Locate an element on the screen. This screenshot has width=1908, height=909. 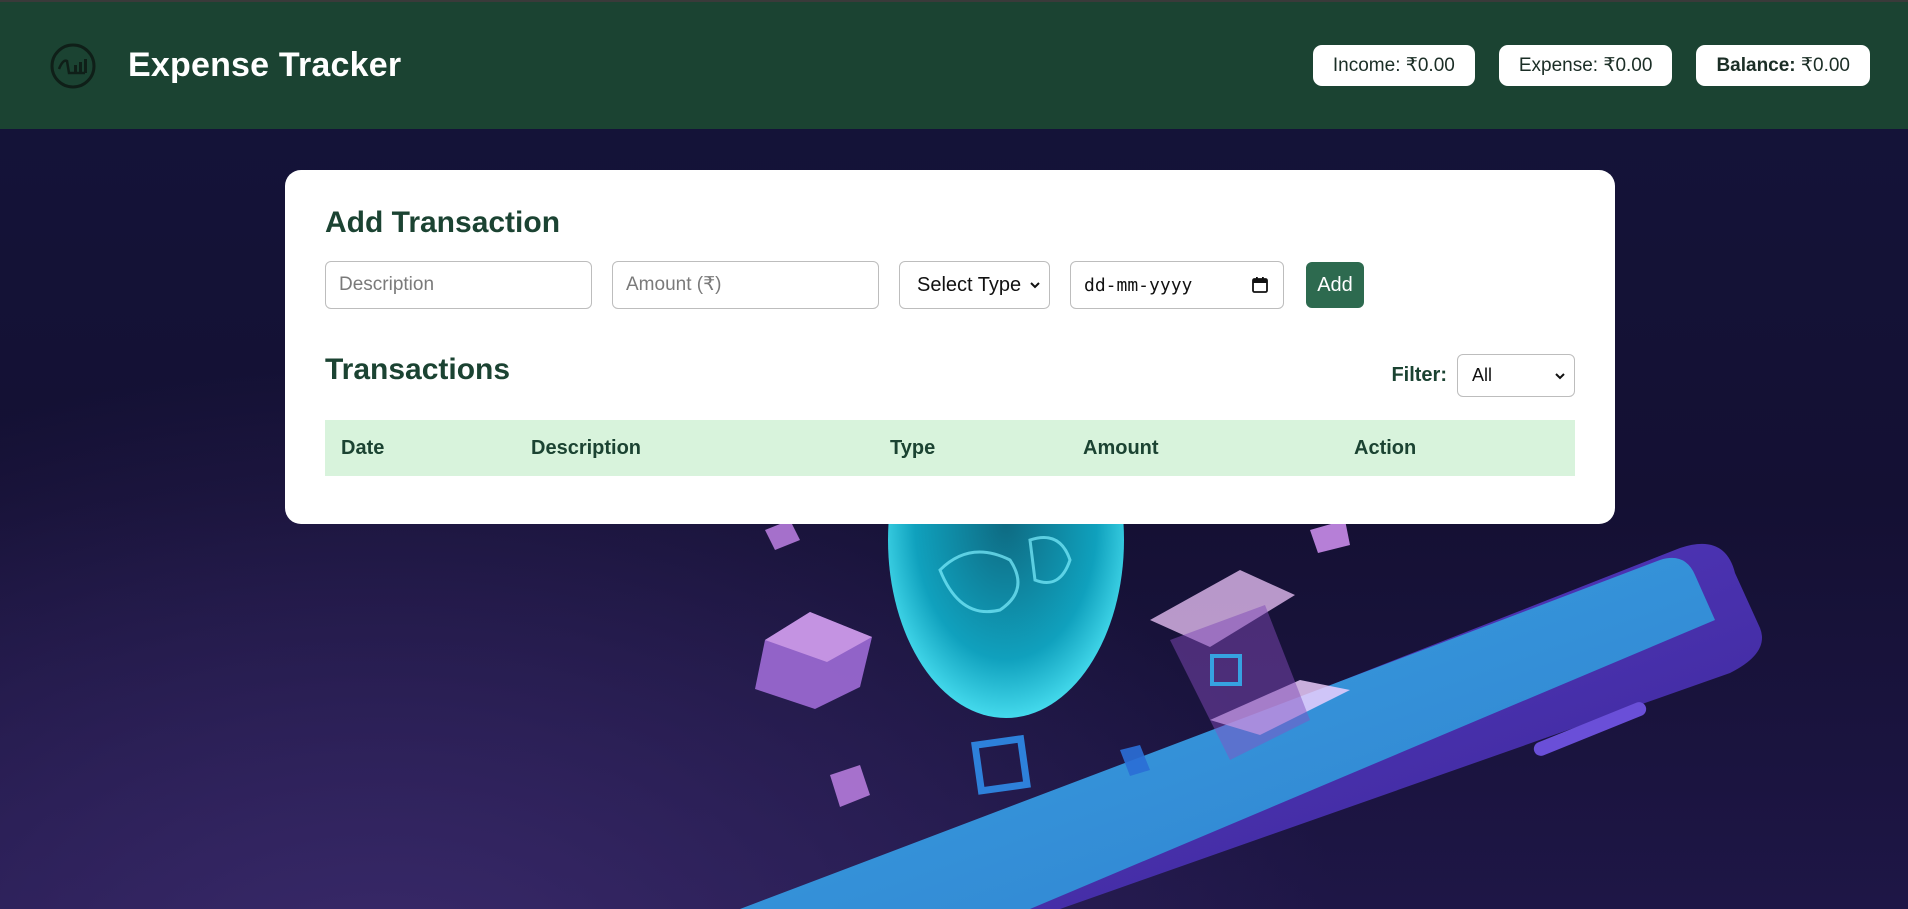
expense-stat: Expense: ₹0.00 is located at coordinates (1585, 65).